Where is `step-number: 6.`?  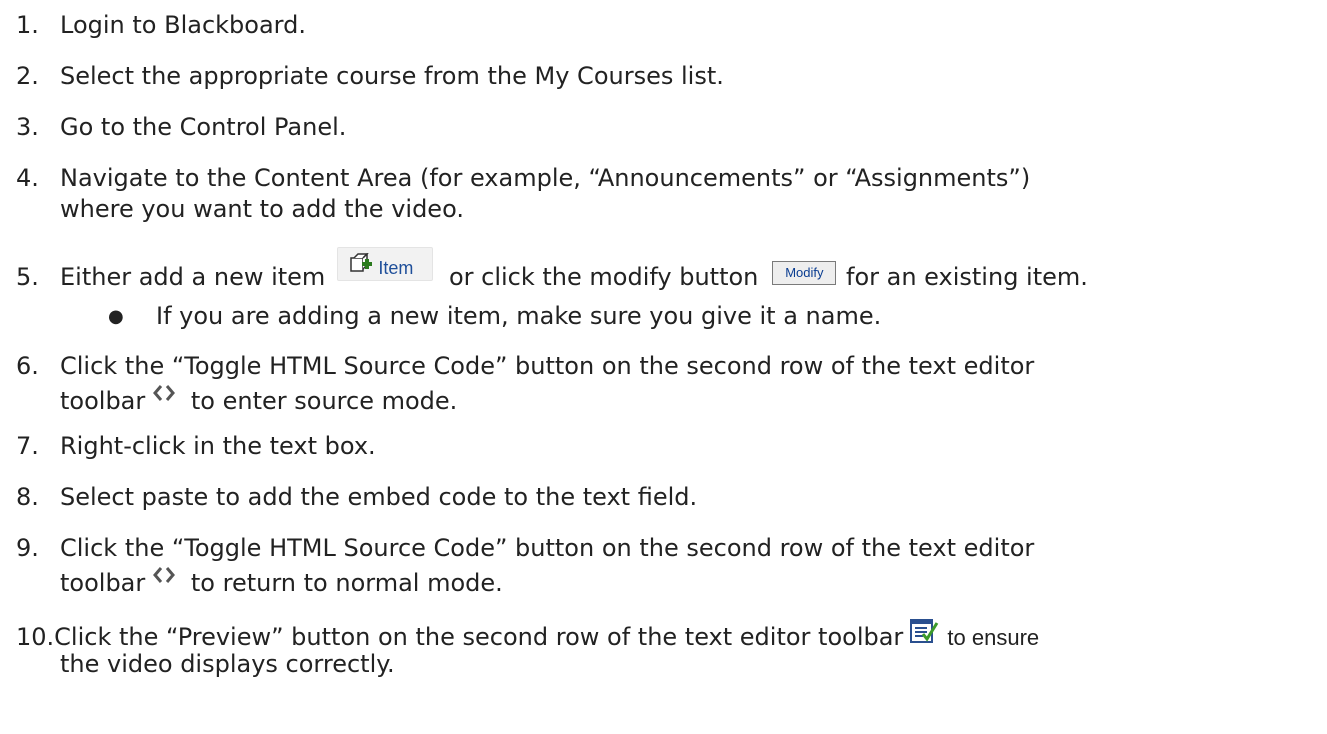 step-number: 6. is located at coordinates (27, 366).